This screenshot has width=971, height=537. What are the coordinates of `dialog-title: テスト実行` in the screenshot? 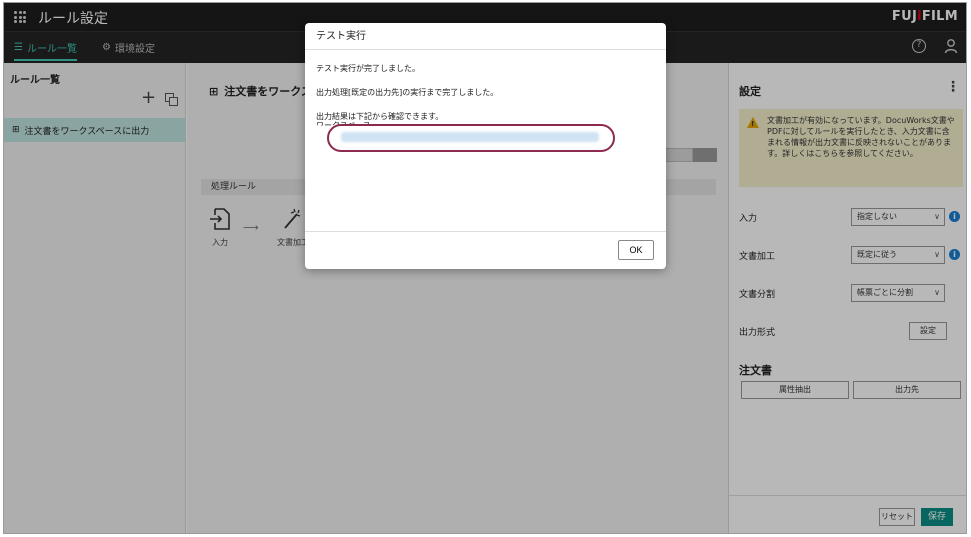 It's located at (485, 36).